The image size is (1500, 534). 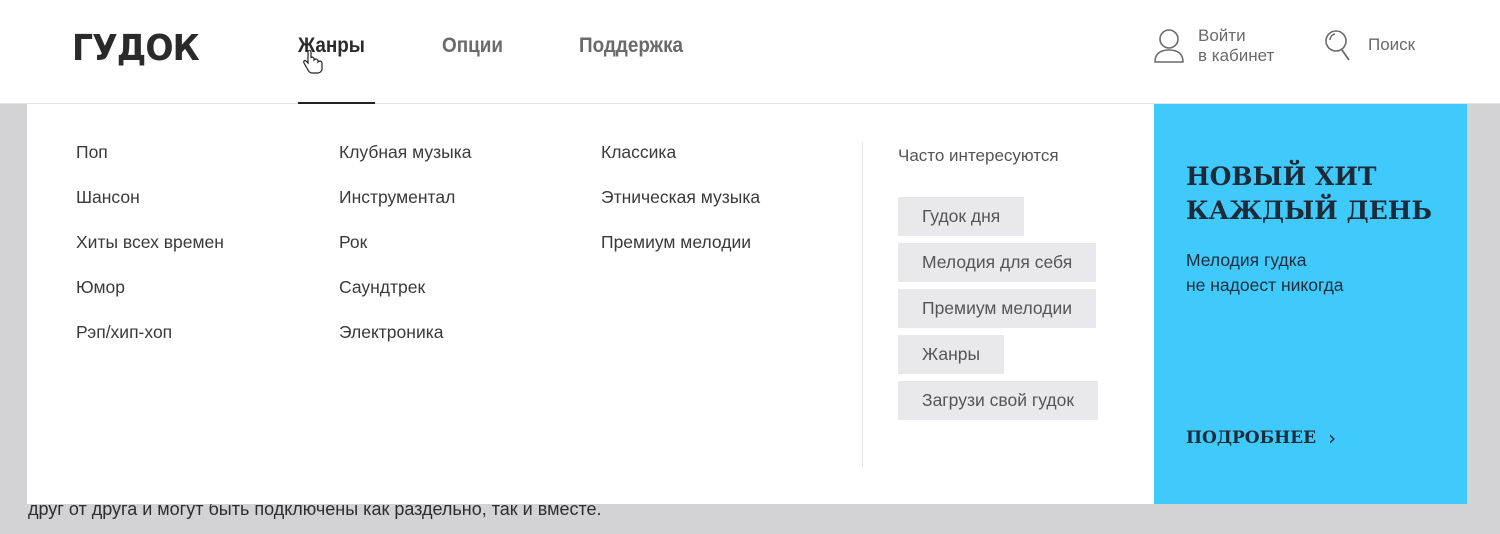 I want to click on search-label: Поиск, so click(x=1392, y=44).